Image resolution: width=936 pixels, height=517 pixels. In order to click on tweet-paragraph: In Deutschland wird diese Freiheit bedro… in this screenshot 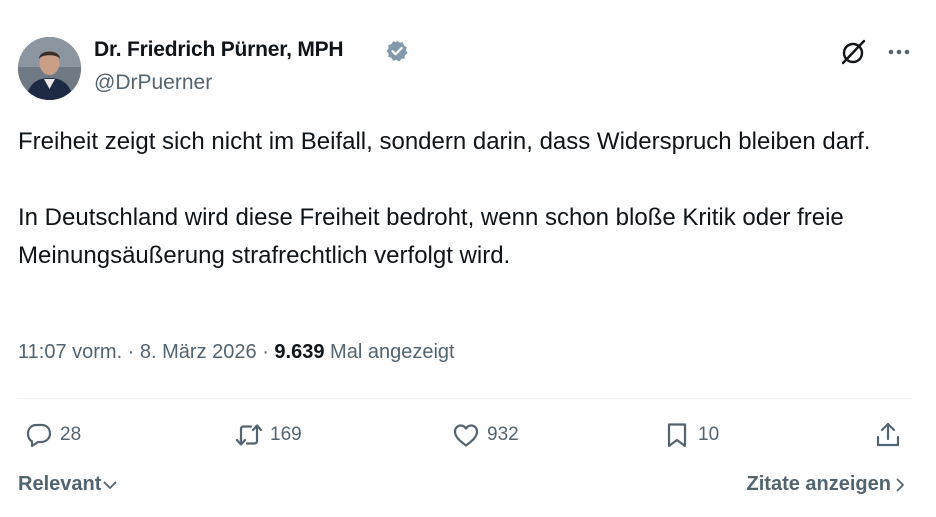, I will do `click(431, 236)`.